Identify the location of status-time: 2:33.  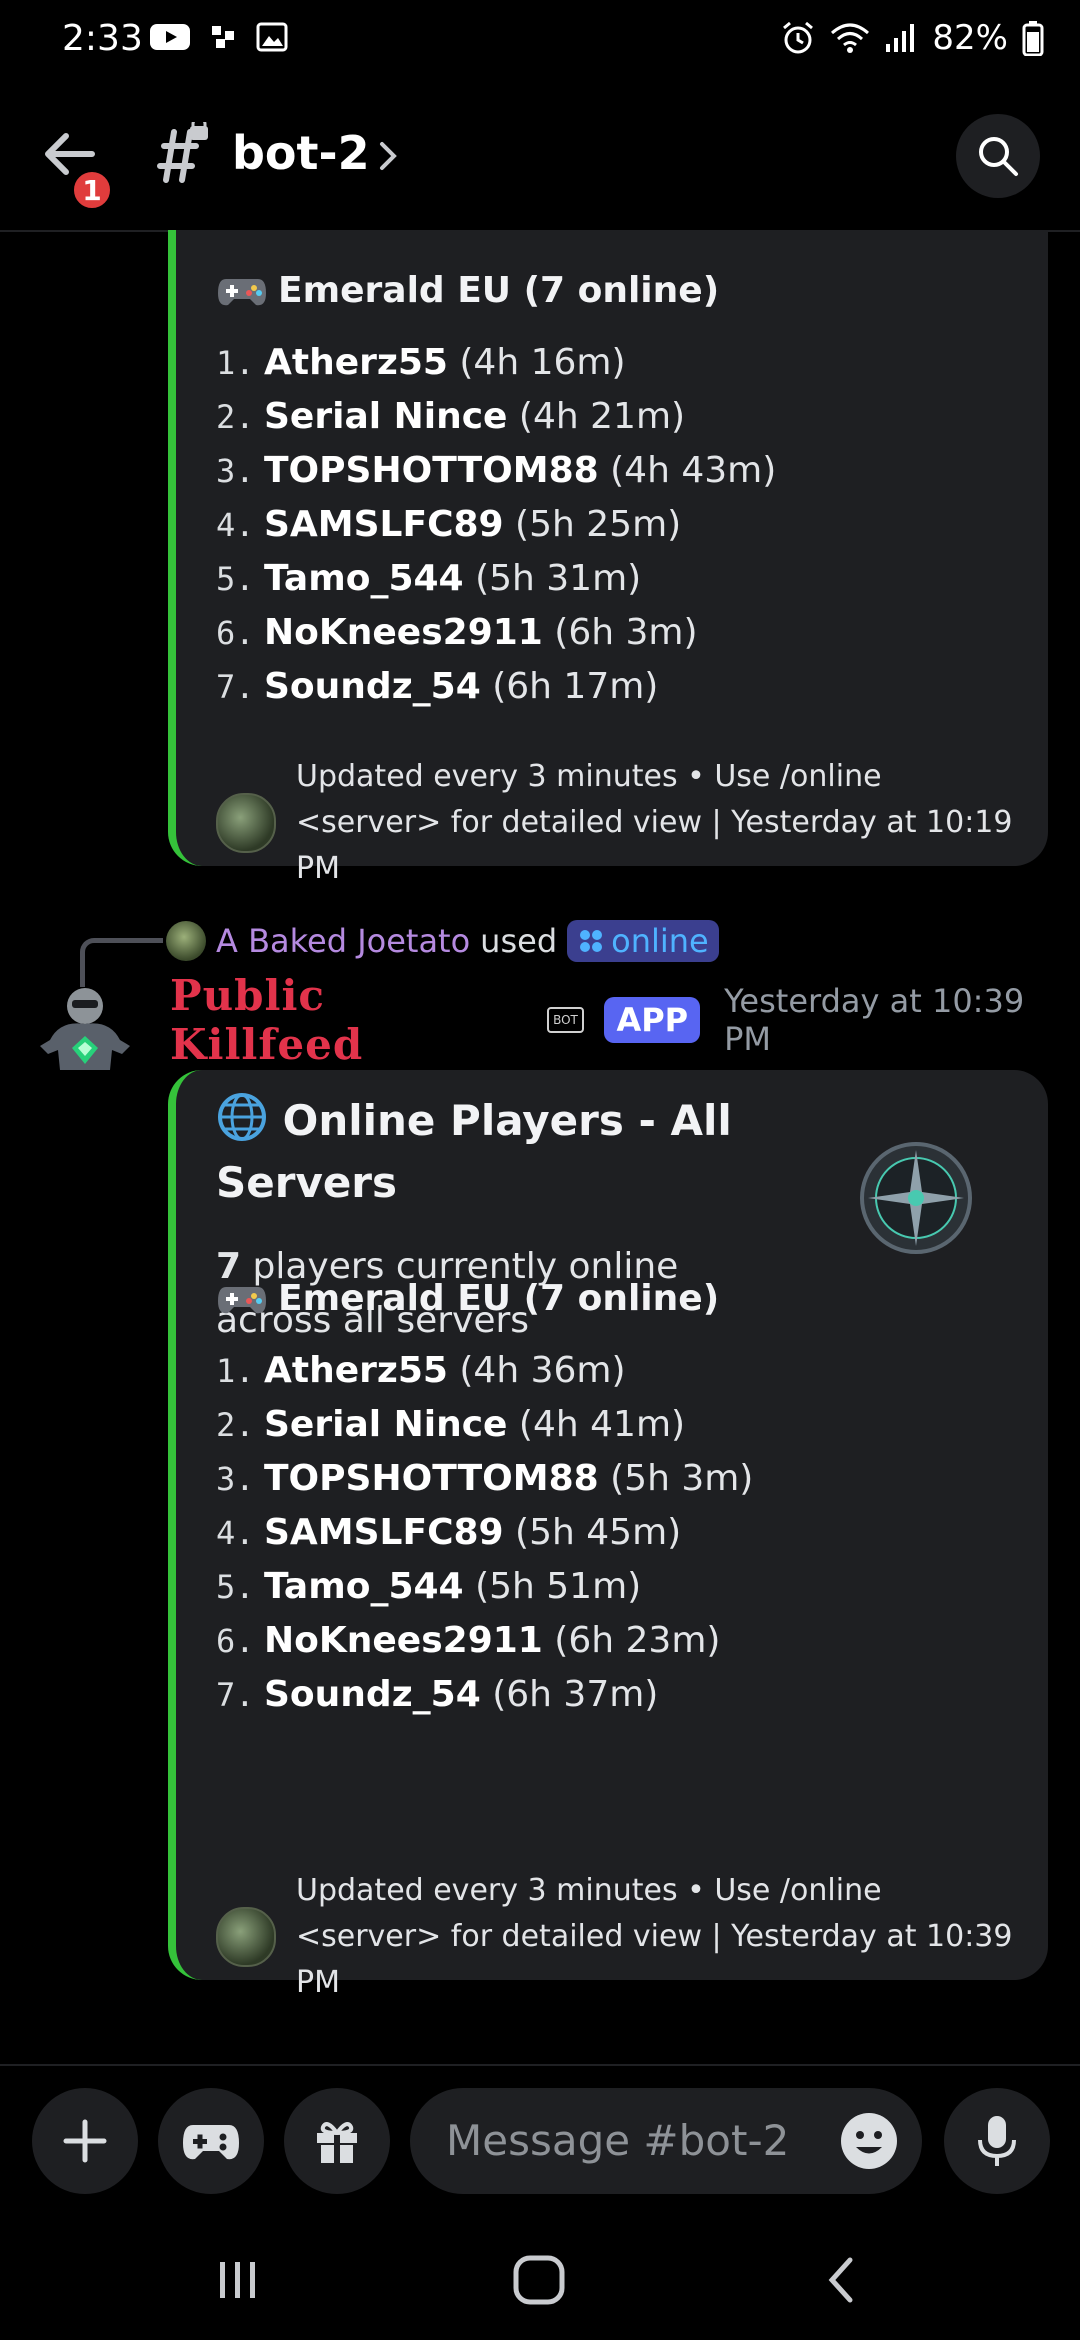
(102, 38).